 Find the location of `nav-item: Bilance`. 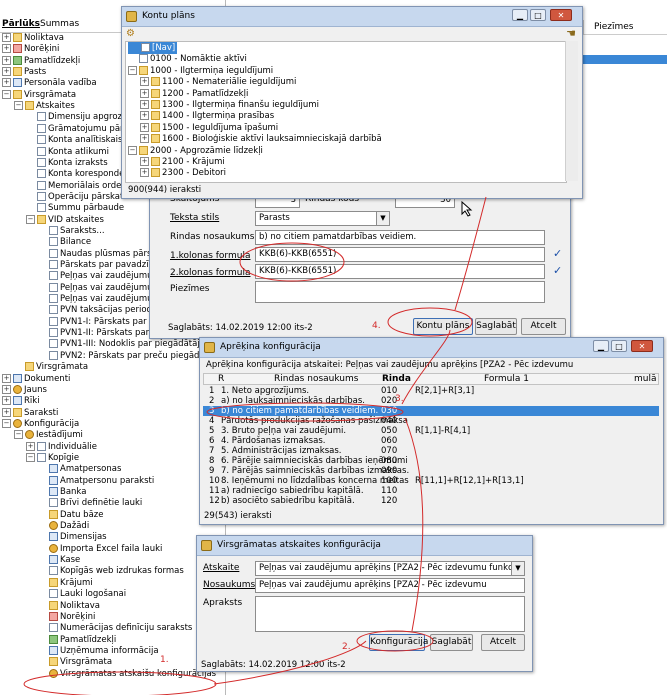

nav-item: Bilance is located at coordinates (64, 242).